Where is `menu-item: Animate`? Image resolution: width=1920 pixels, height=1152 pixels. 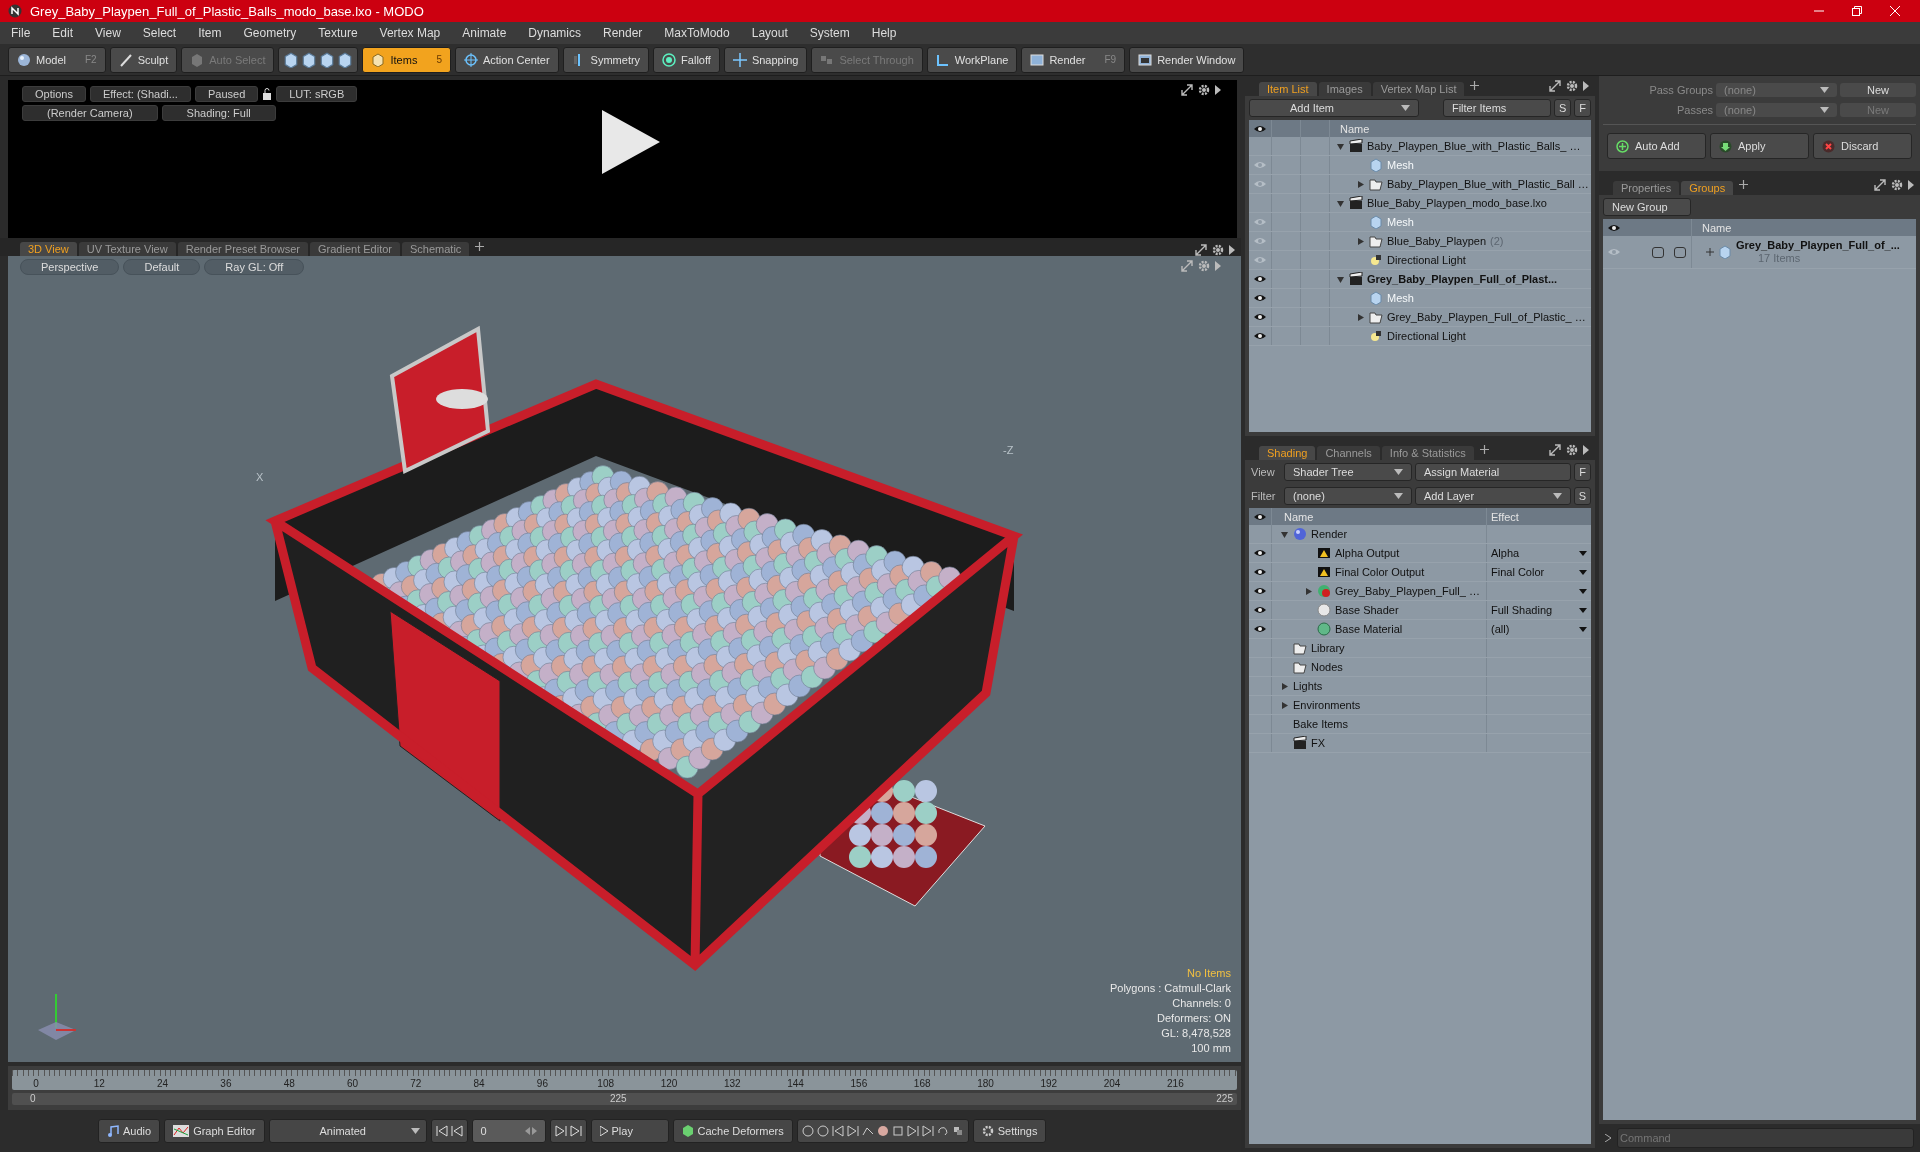
menu-item: Animate is located at coordinates (484, 33).